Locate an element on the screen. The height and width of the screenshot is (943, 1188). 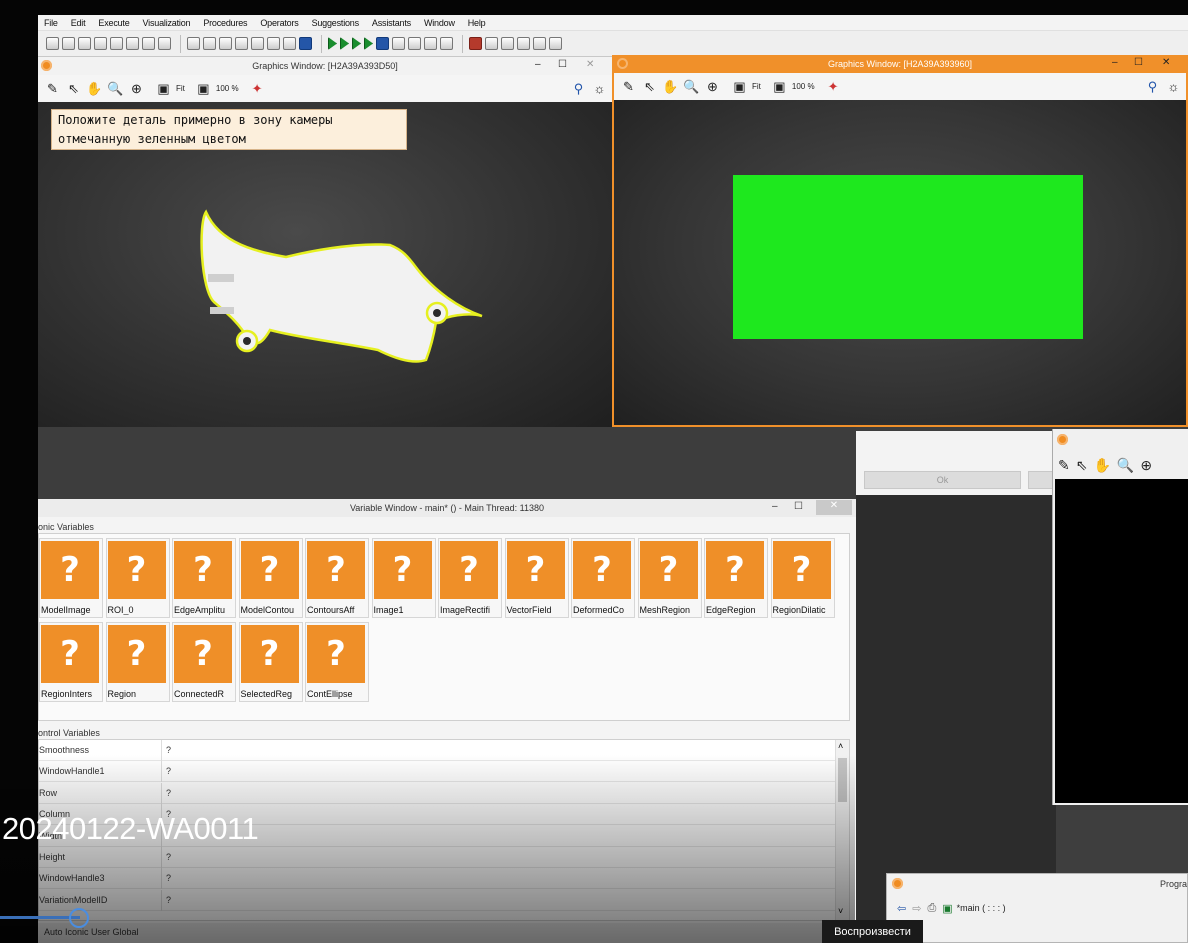
graphics-window-right-titlebar: Graphics Window: [H2A39A393960] – ☐ ✕ is located at coordinates (900, 64).